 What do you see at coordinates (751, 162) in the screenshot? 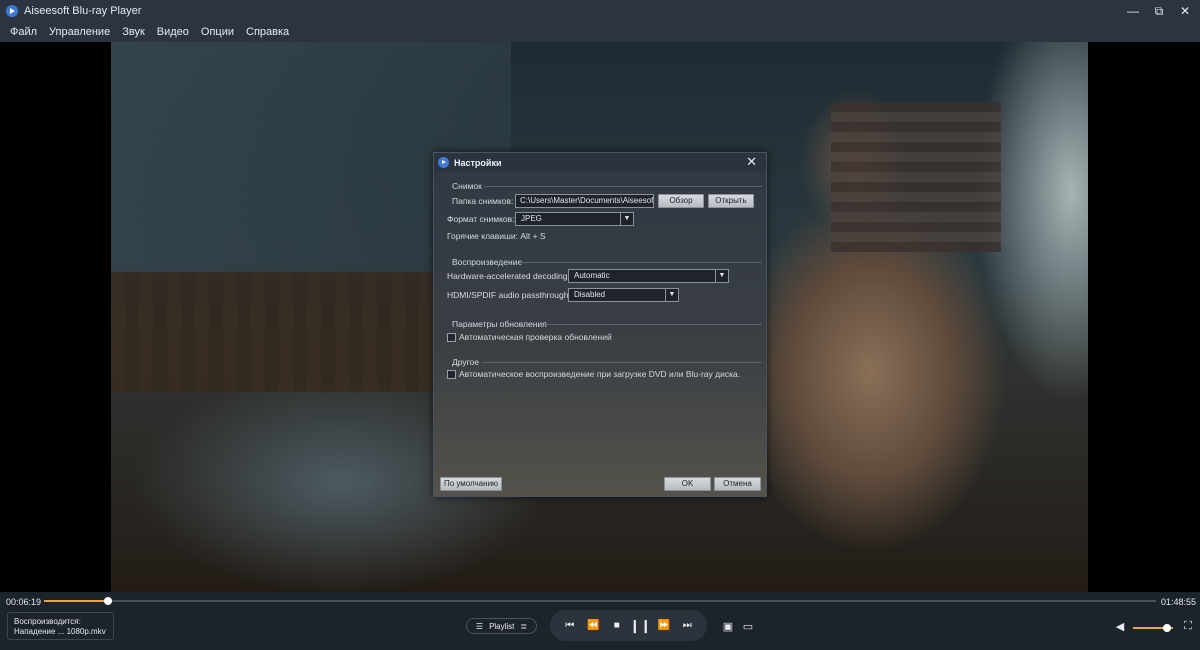
I see `dialog-close-button: ✕` at bounding box center [751, 162].